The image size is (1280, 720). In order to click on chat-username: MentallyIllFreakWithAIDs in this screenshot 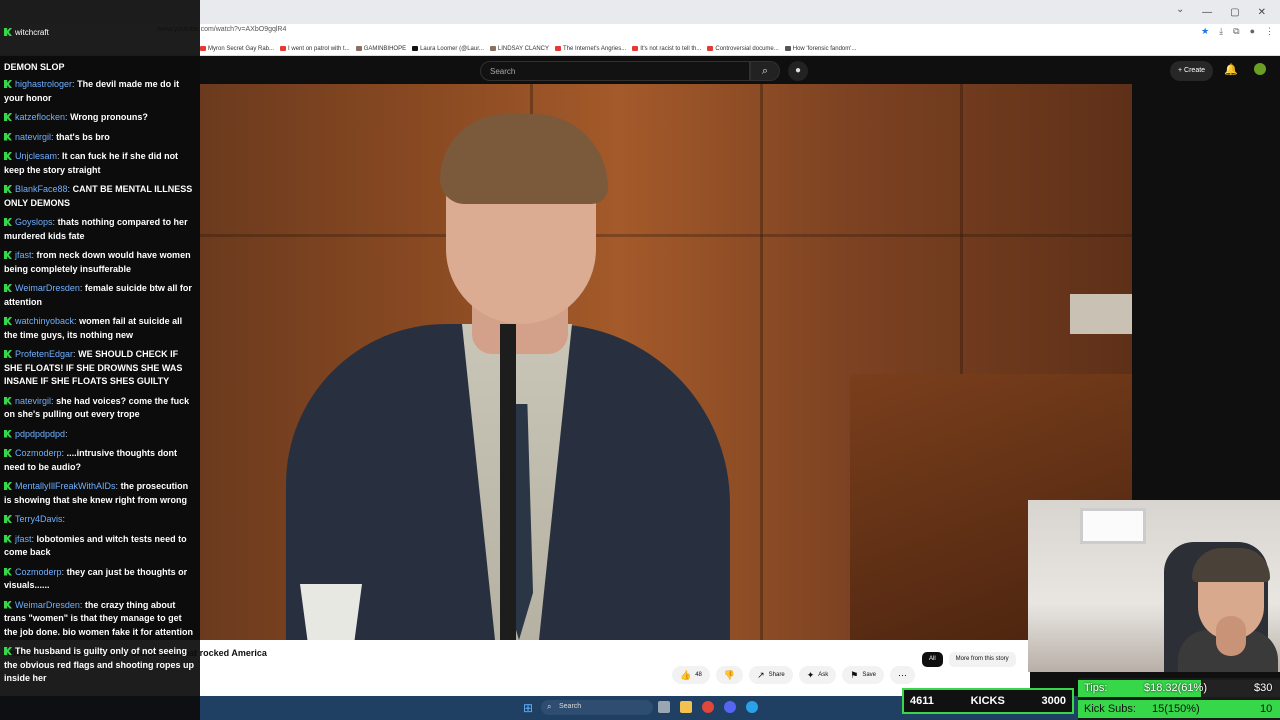, I will do `click(66, 486)`.